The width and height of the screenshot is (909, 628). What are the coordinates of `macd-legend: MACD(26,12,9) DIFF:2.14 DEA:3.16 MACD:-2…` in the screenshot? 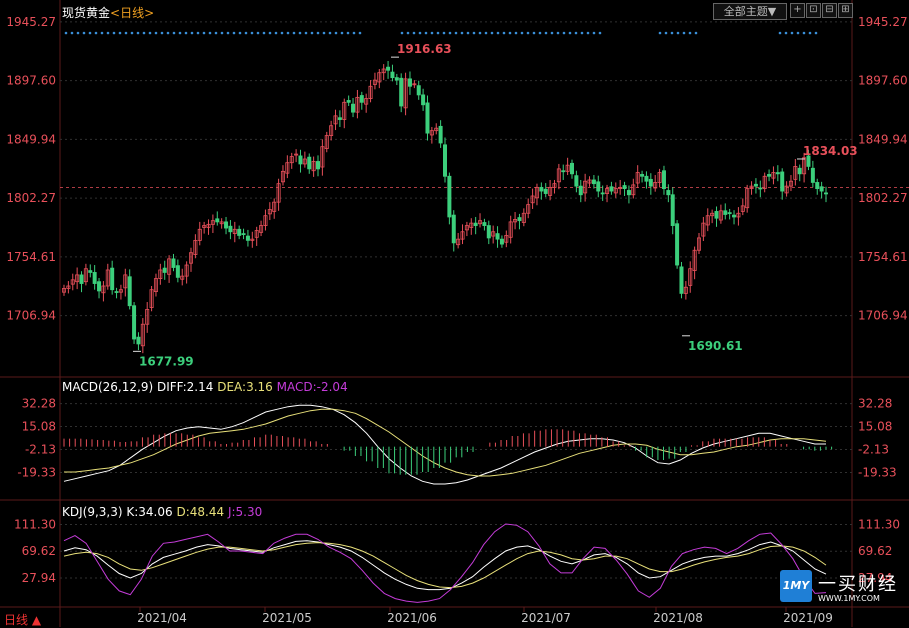 It's located at (205, 387).